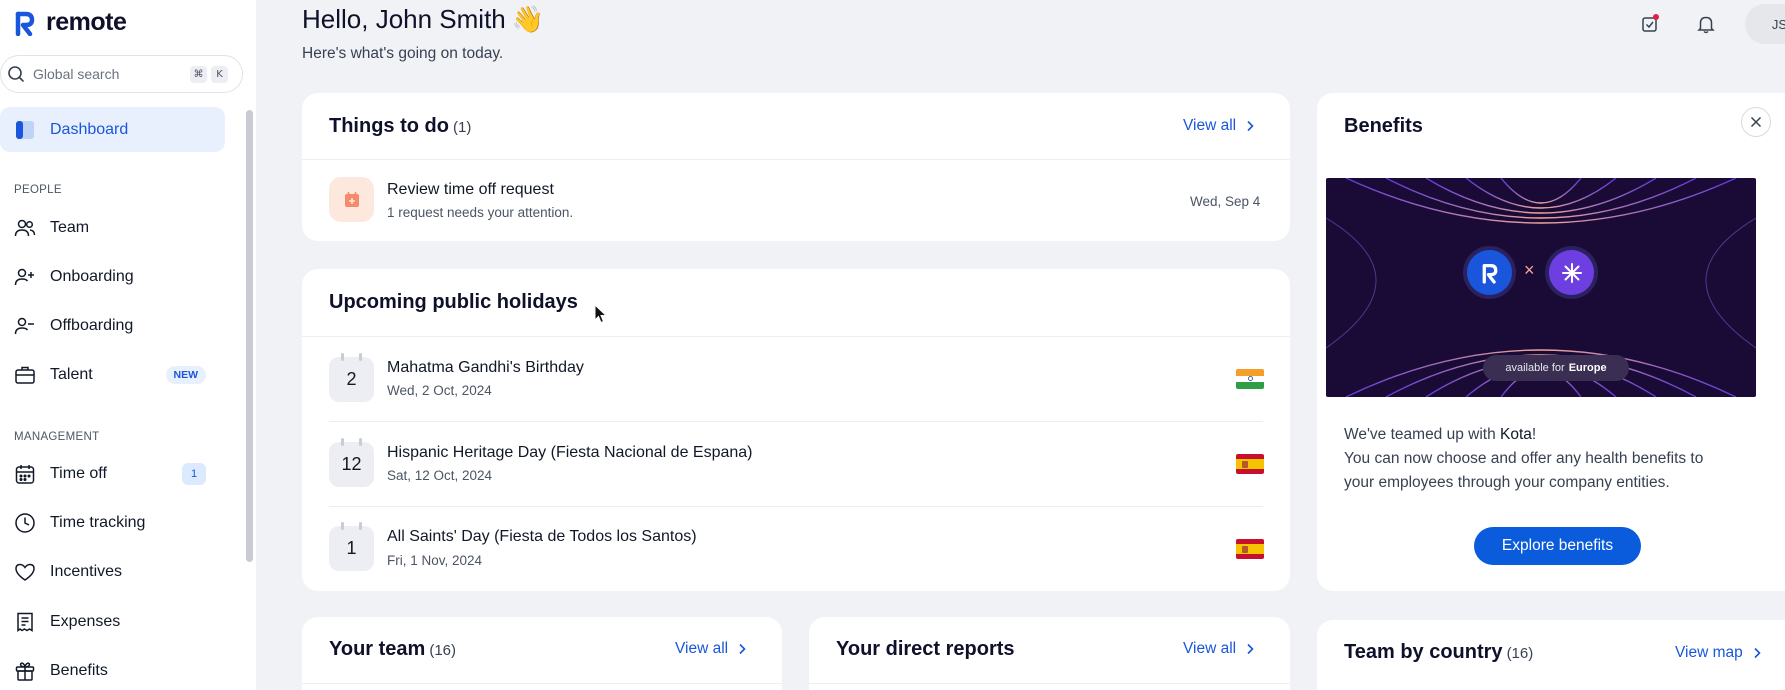 The image size is (1785, 690). I want to click on calendar-icon, so click(25, 474).